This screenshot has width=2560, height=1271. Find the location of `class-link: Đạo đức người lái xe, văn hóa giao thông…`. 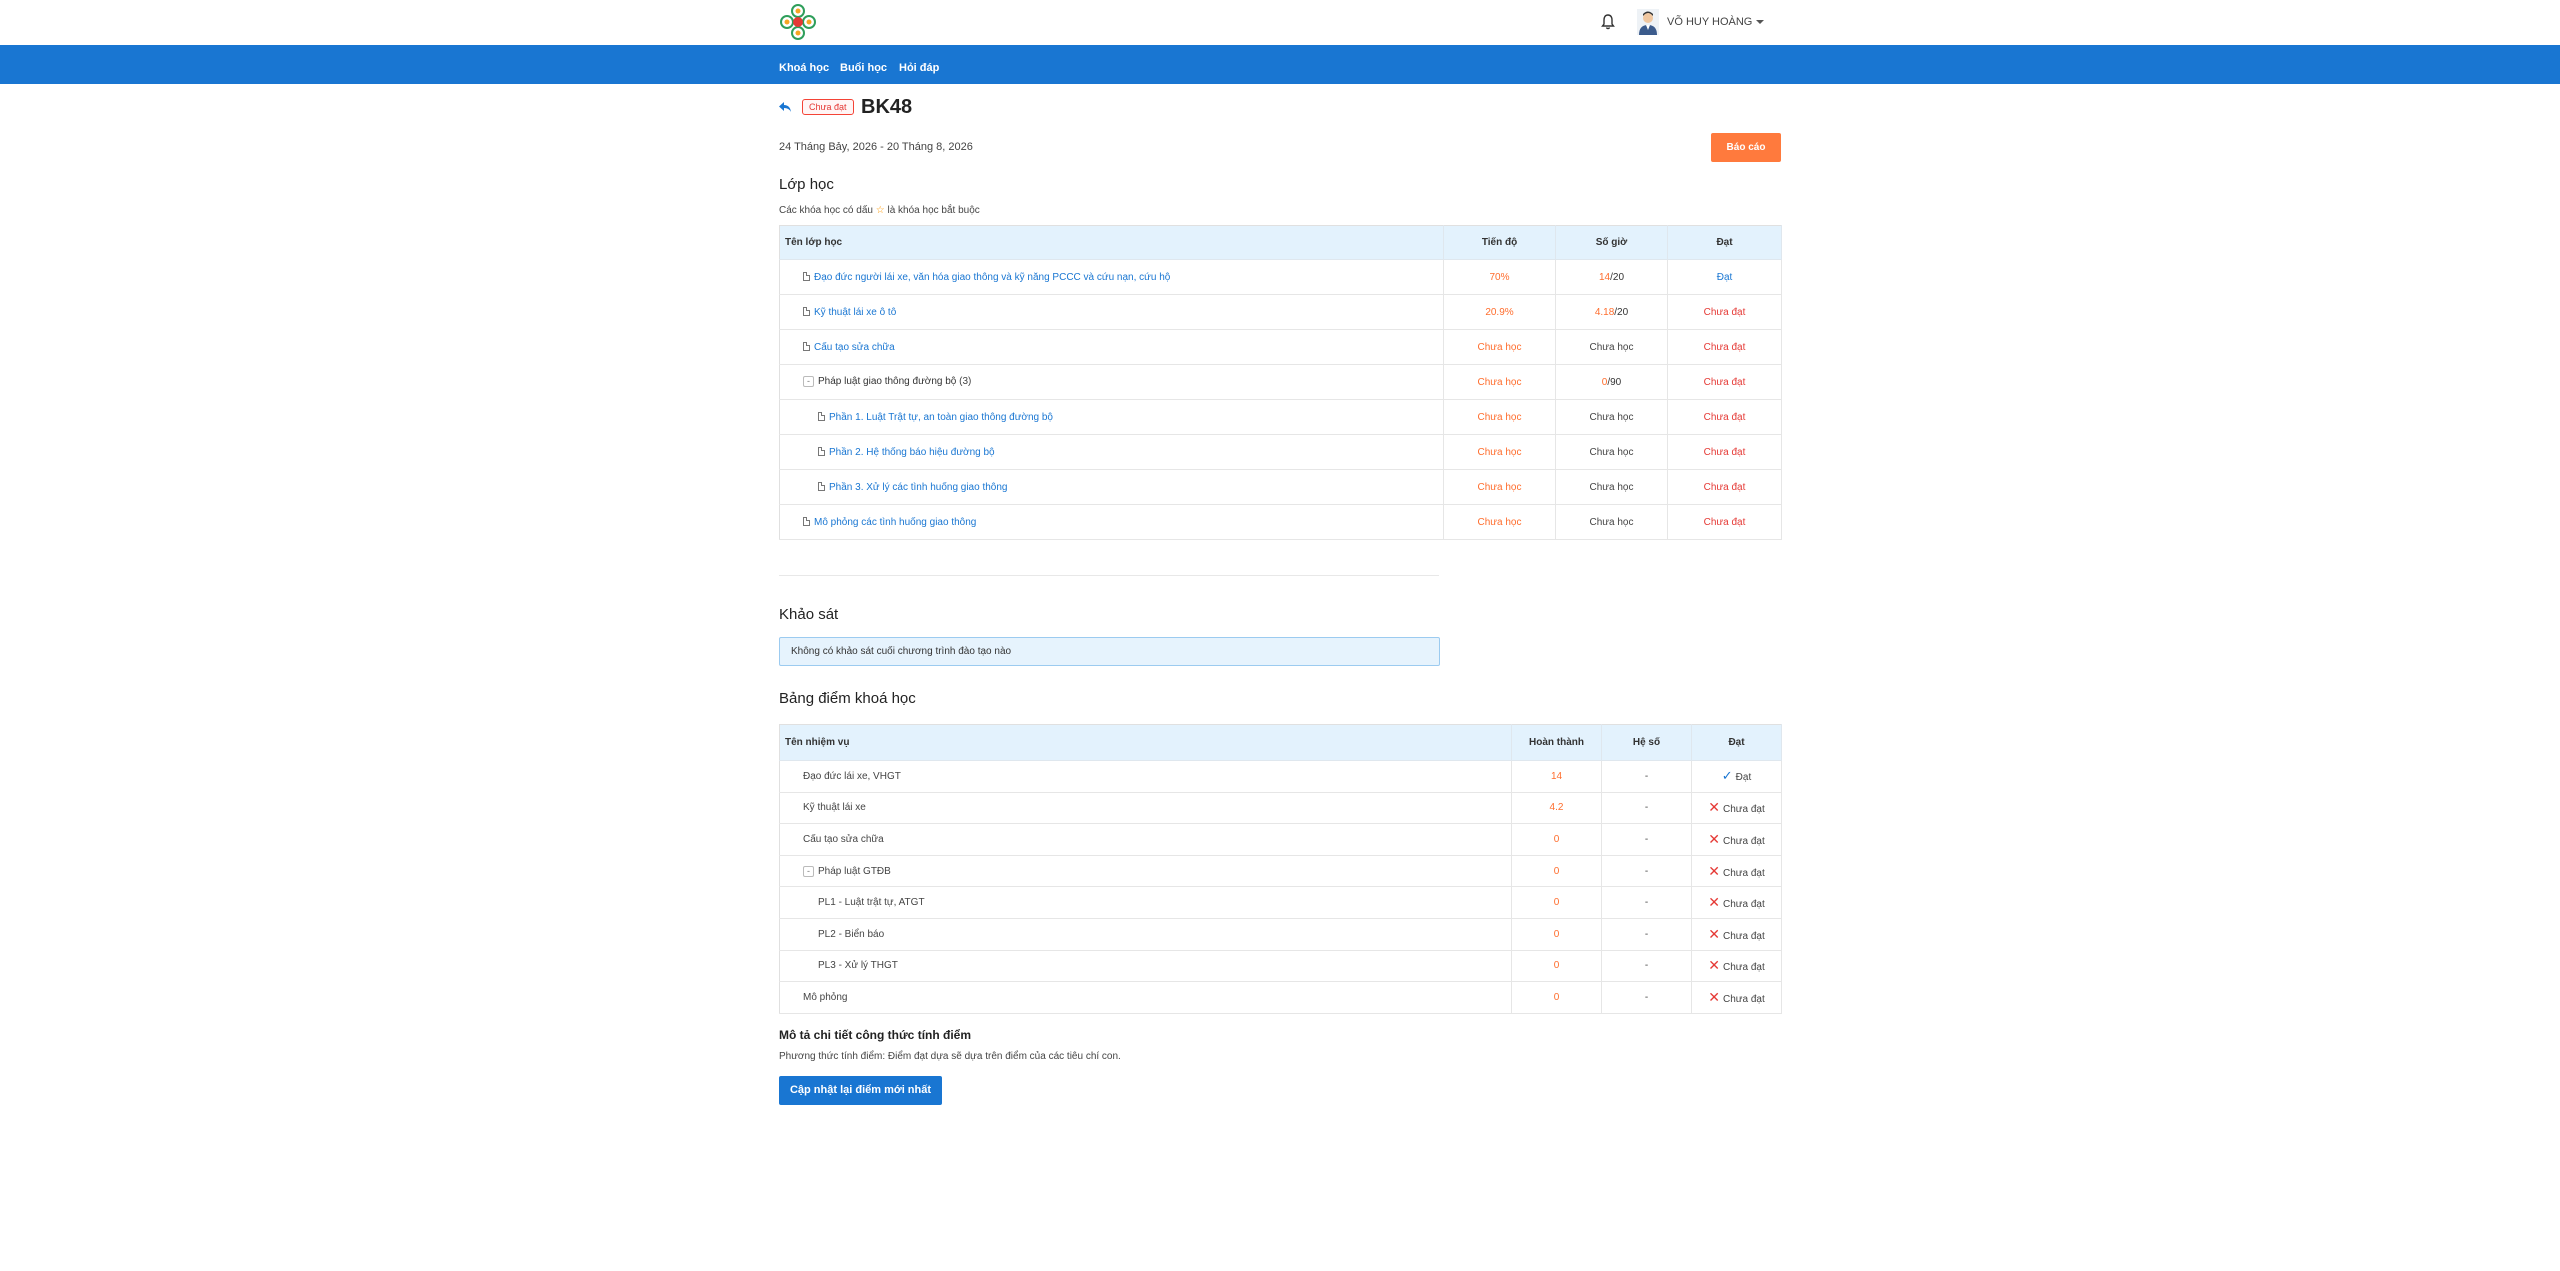

class-link: Đạo đức người lái xe, văn hóa giao thông… is located at coordinates (992, 277).